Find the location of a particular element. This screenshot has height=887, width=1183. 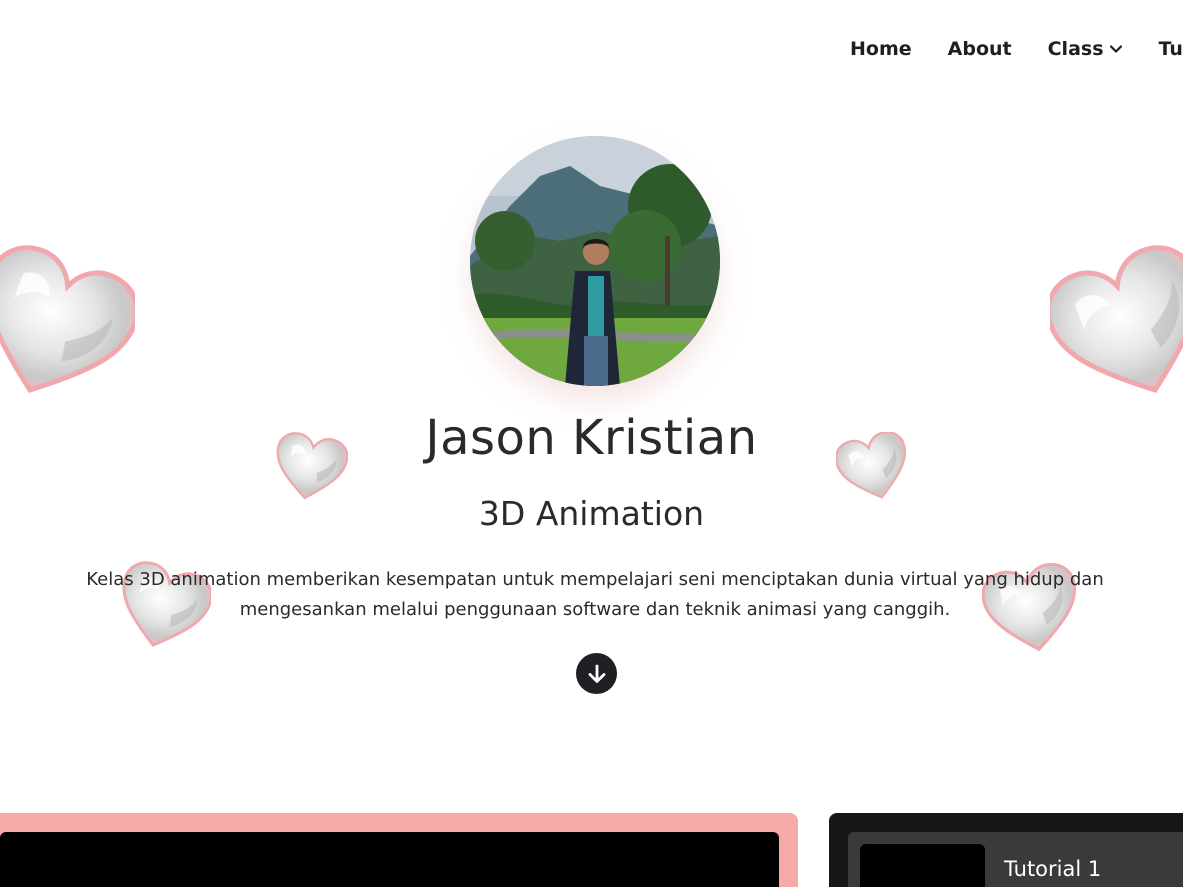

profile-name: Jason Kristian is located at coordinates (591, 438).